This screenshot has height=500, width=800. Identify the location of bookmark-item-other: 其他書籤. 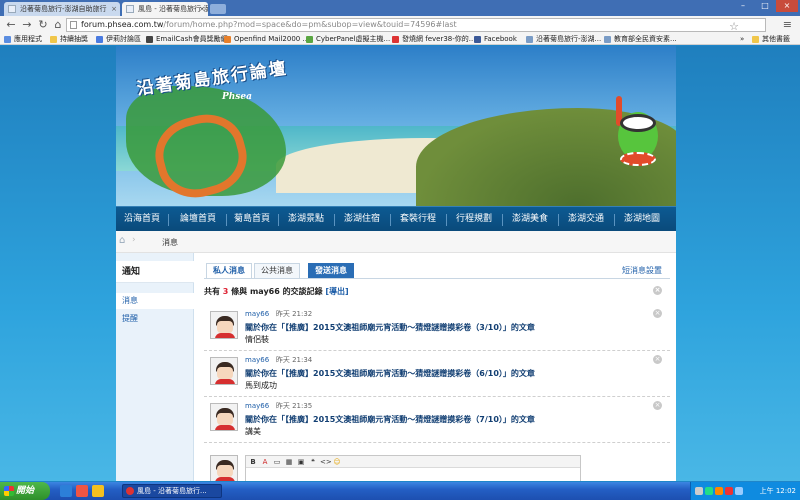
(771, 39).